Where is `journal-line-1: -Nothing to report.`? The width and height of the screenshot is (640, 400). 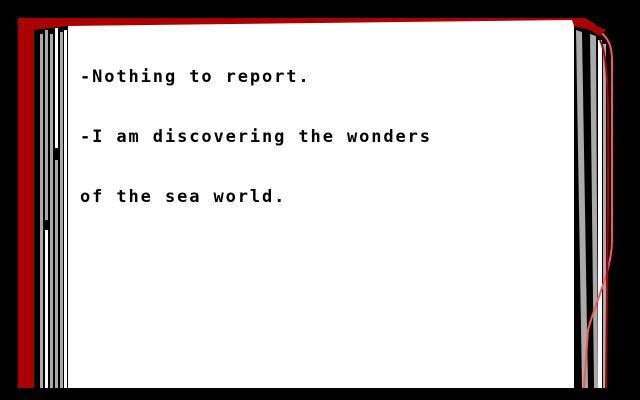
journal-line-1: -Nothing to report. is located at coordinates (195, 77).